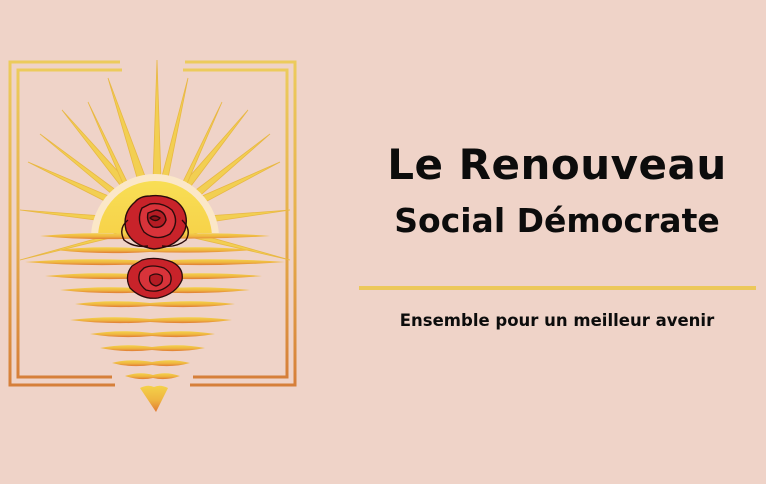 Image resolution: width=766 pixels, height=484 pixels. What do you see at coordinates (557, 220) in the screenshot?
I see `title-line-2: Social Démocrate` at bounding box center [557, 220].